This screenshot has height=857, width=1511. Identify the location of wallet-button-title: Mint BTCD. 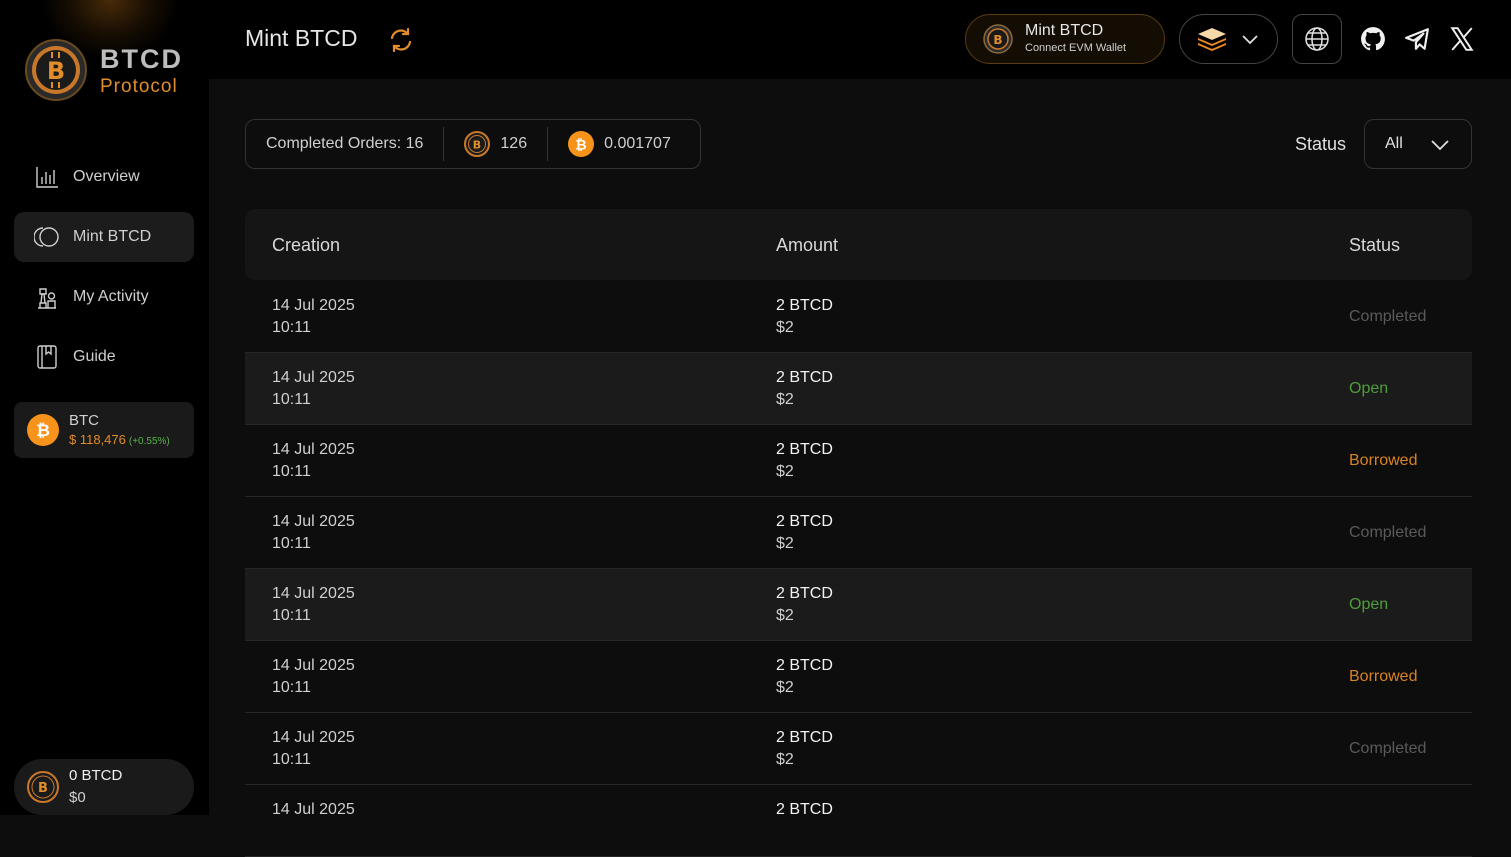
(1064, 30).